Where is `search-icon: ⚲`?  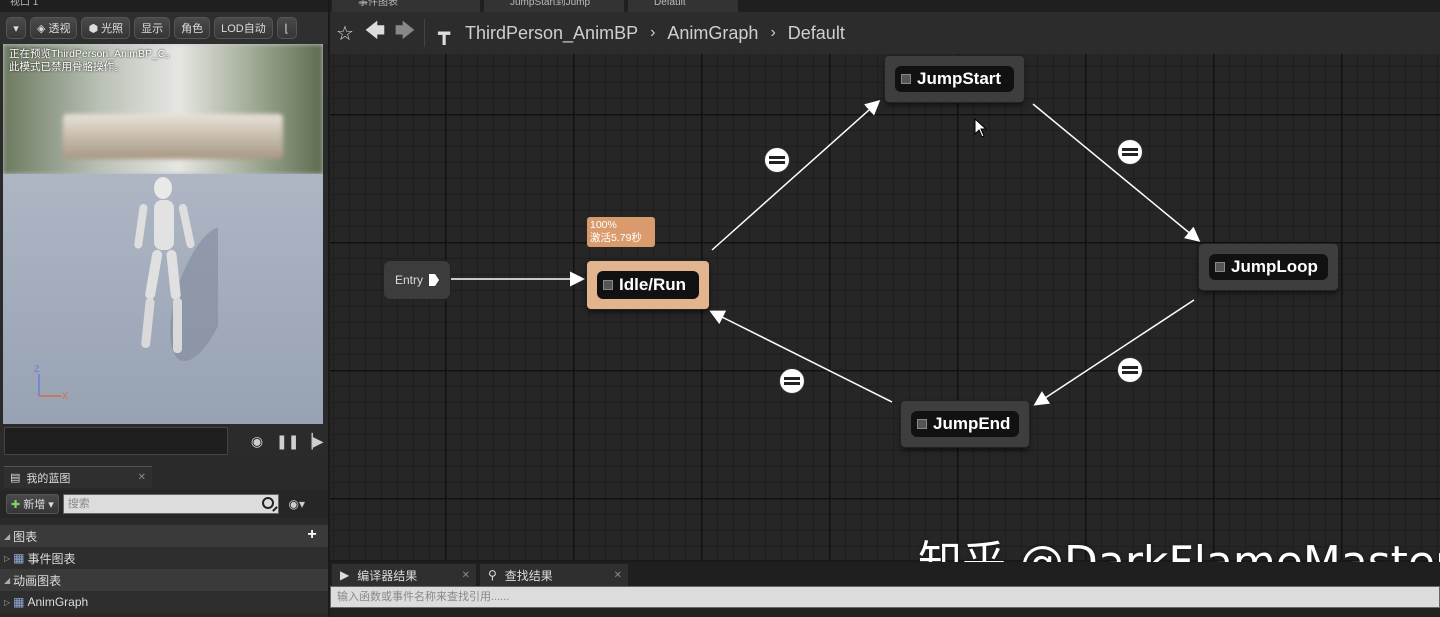 search-icon: ⚲ is located at coordinates (492, 575).